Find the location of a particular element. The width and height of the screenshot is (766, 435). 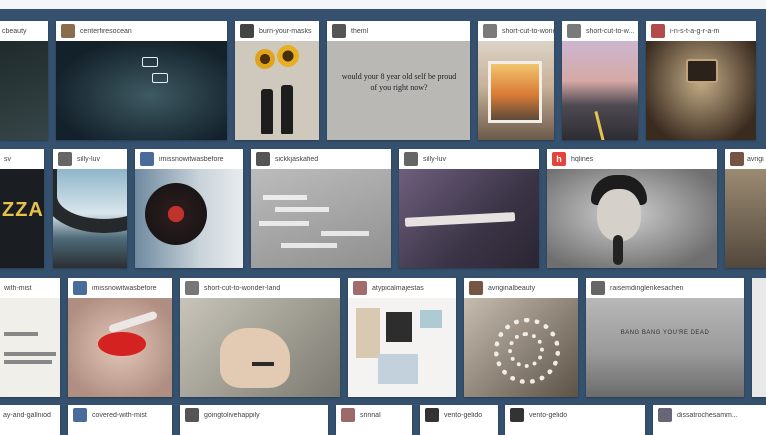

post-username: atypicalmajestas is located at coordinates (398, 288).